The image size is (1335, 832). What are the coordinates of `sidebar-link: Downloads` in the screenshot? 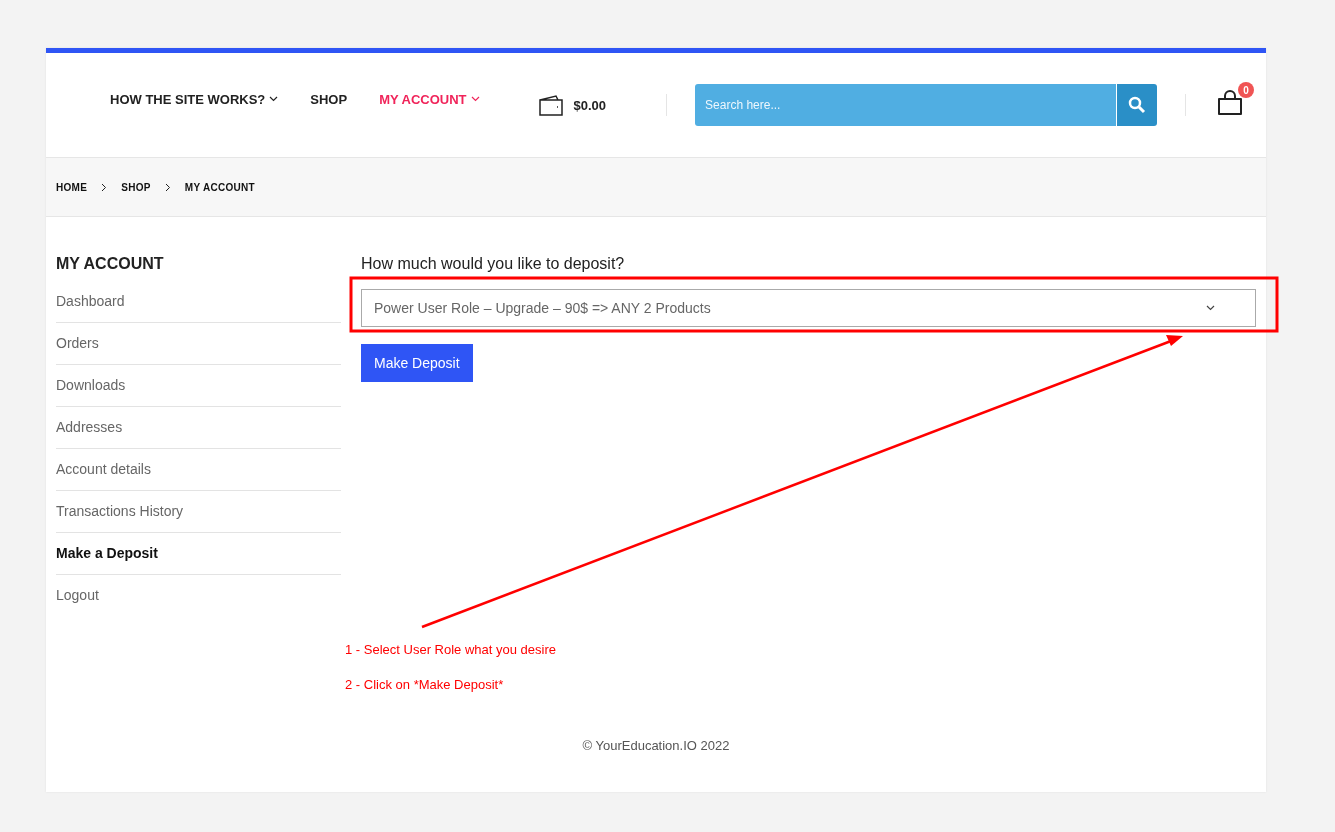 It's located at (198, 386).